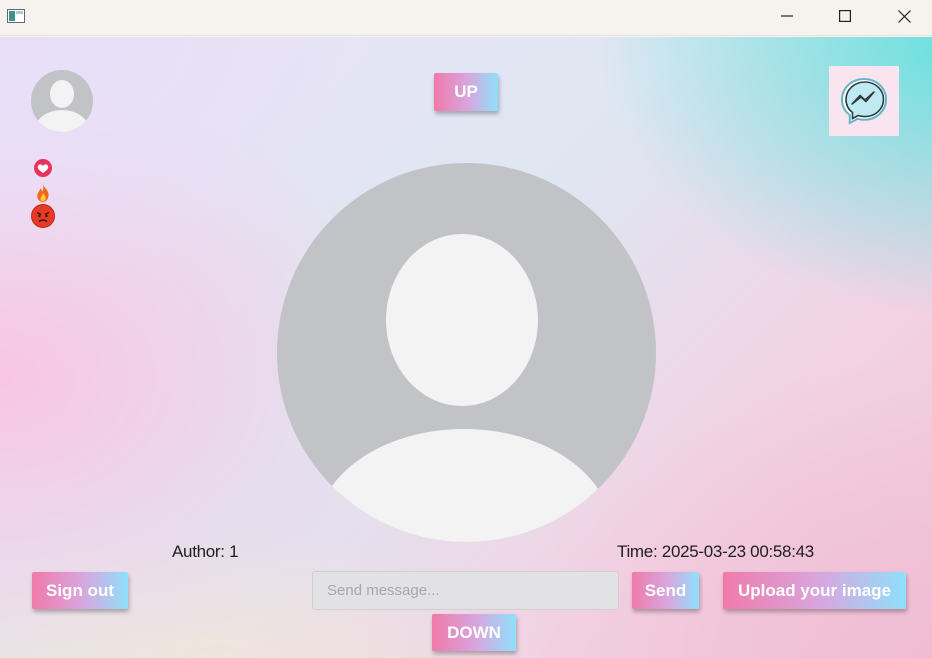  Describe the element at coordinates (715, 551) in the screenshot. I see `post-time: Time: 2025-03-23 00:58:43` at that location.